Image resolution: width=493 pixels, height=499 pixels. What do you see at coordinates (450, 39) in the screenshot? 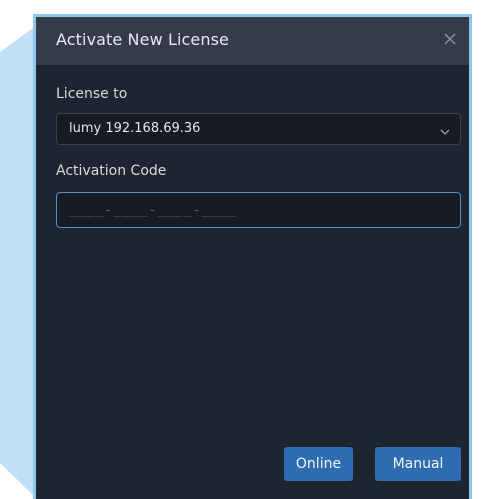
I see `close-icon` at bounding box center [450, 39].